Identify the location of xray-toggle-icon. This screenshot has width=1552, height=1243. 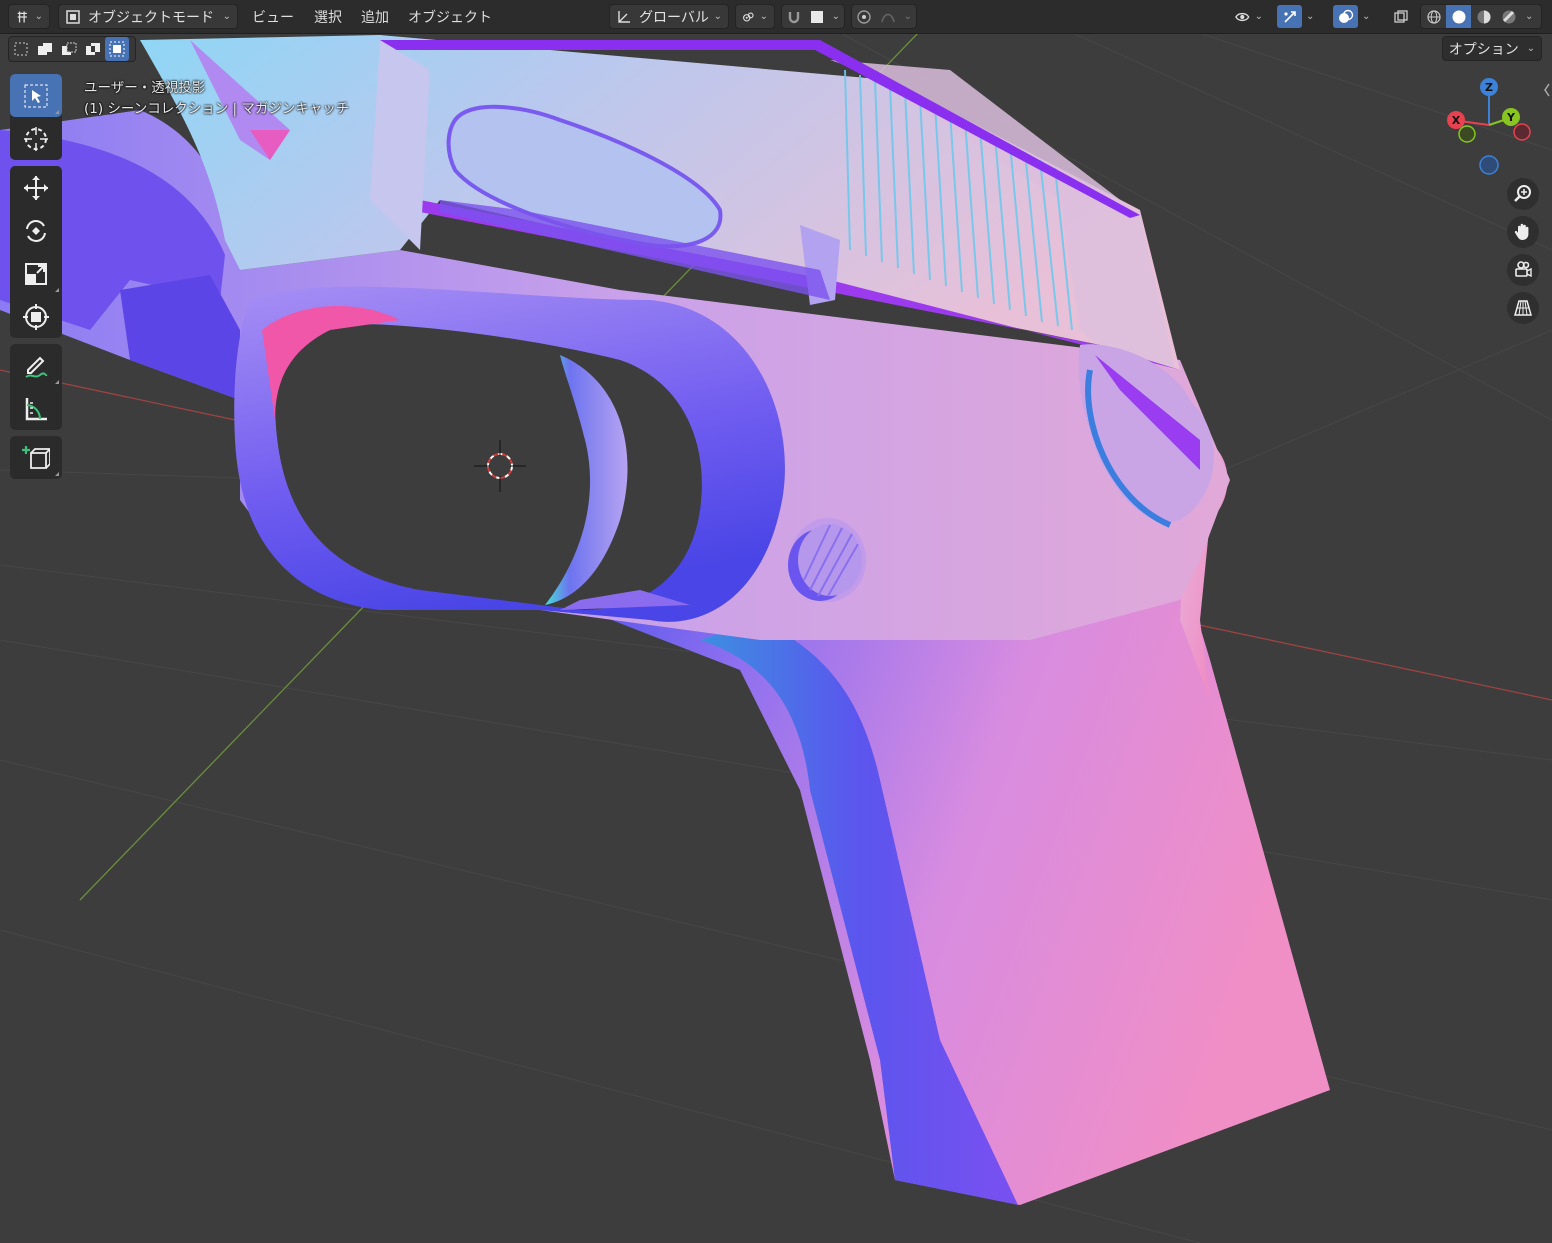
(1401, 16).